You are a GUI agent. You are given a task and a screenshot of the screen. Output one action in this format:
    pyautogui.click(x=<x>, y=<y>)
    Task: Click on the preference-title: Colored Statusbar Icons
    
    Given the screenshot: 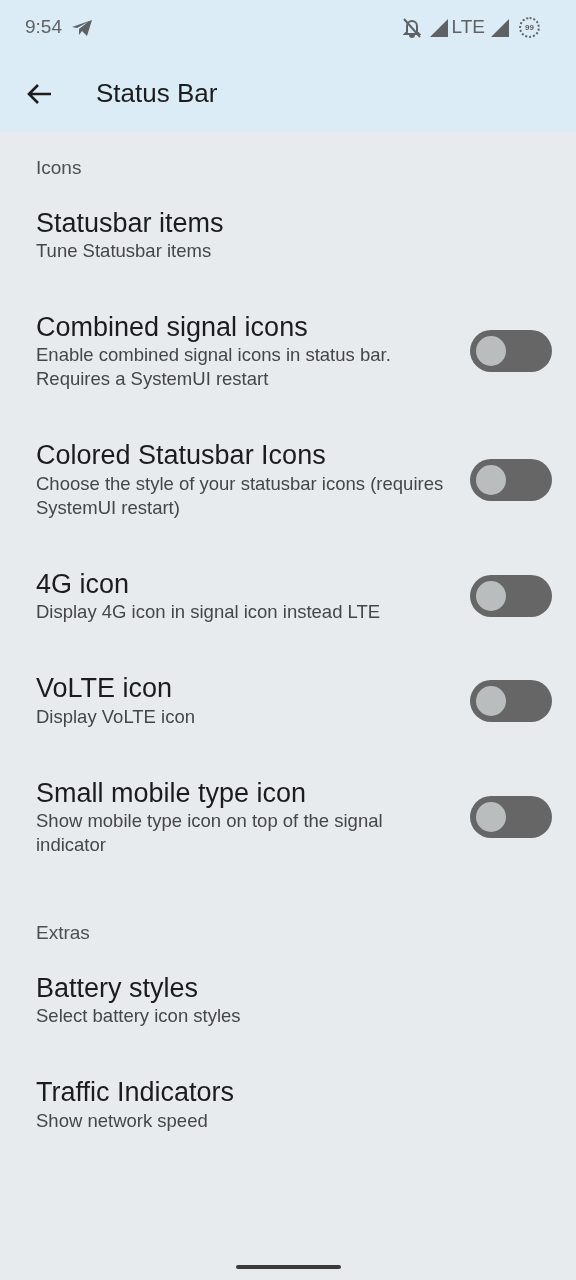 What is the action you would take?
    pyautogui.click(x=181, y=455)
    